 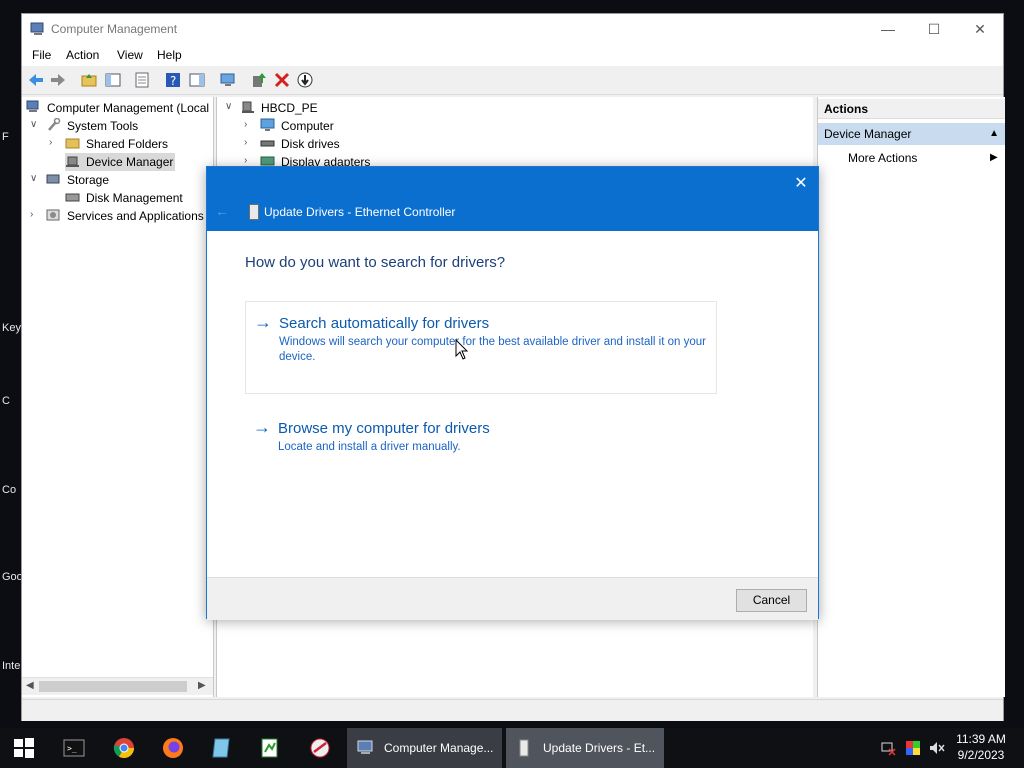 What do you see at coordinates (911, 109) in the screenshot?
I see `actions-header: Actions` at bounding box center [911, 109].